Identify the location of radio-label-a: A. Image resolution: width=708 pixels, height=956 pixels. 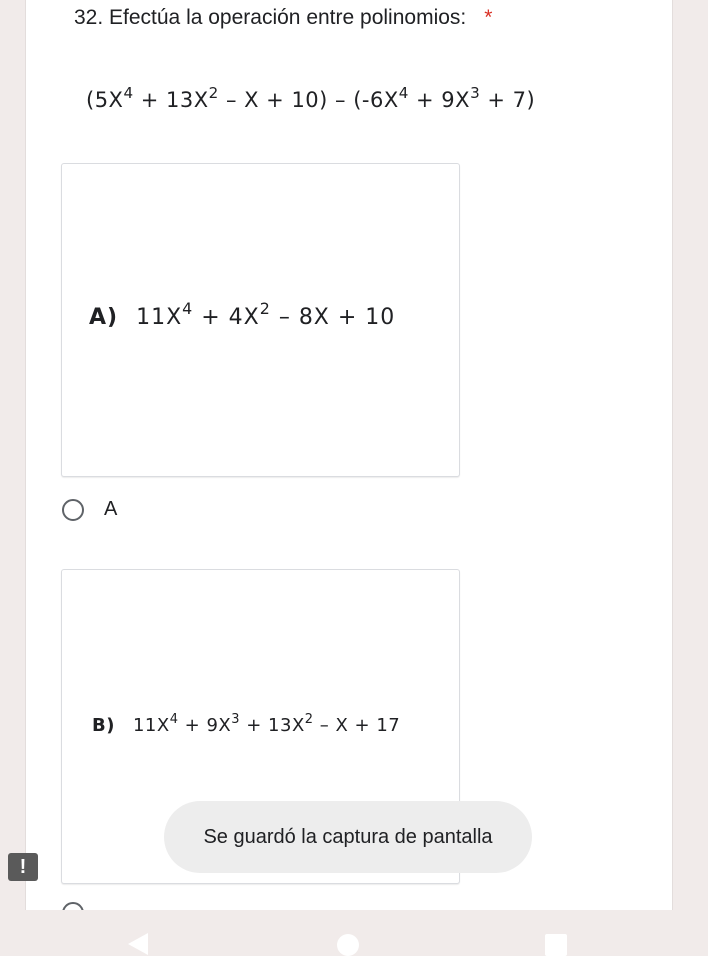
(111, 509).